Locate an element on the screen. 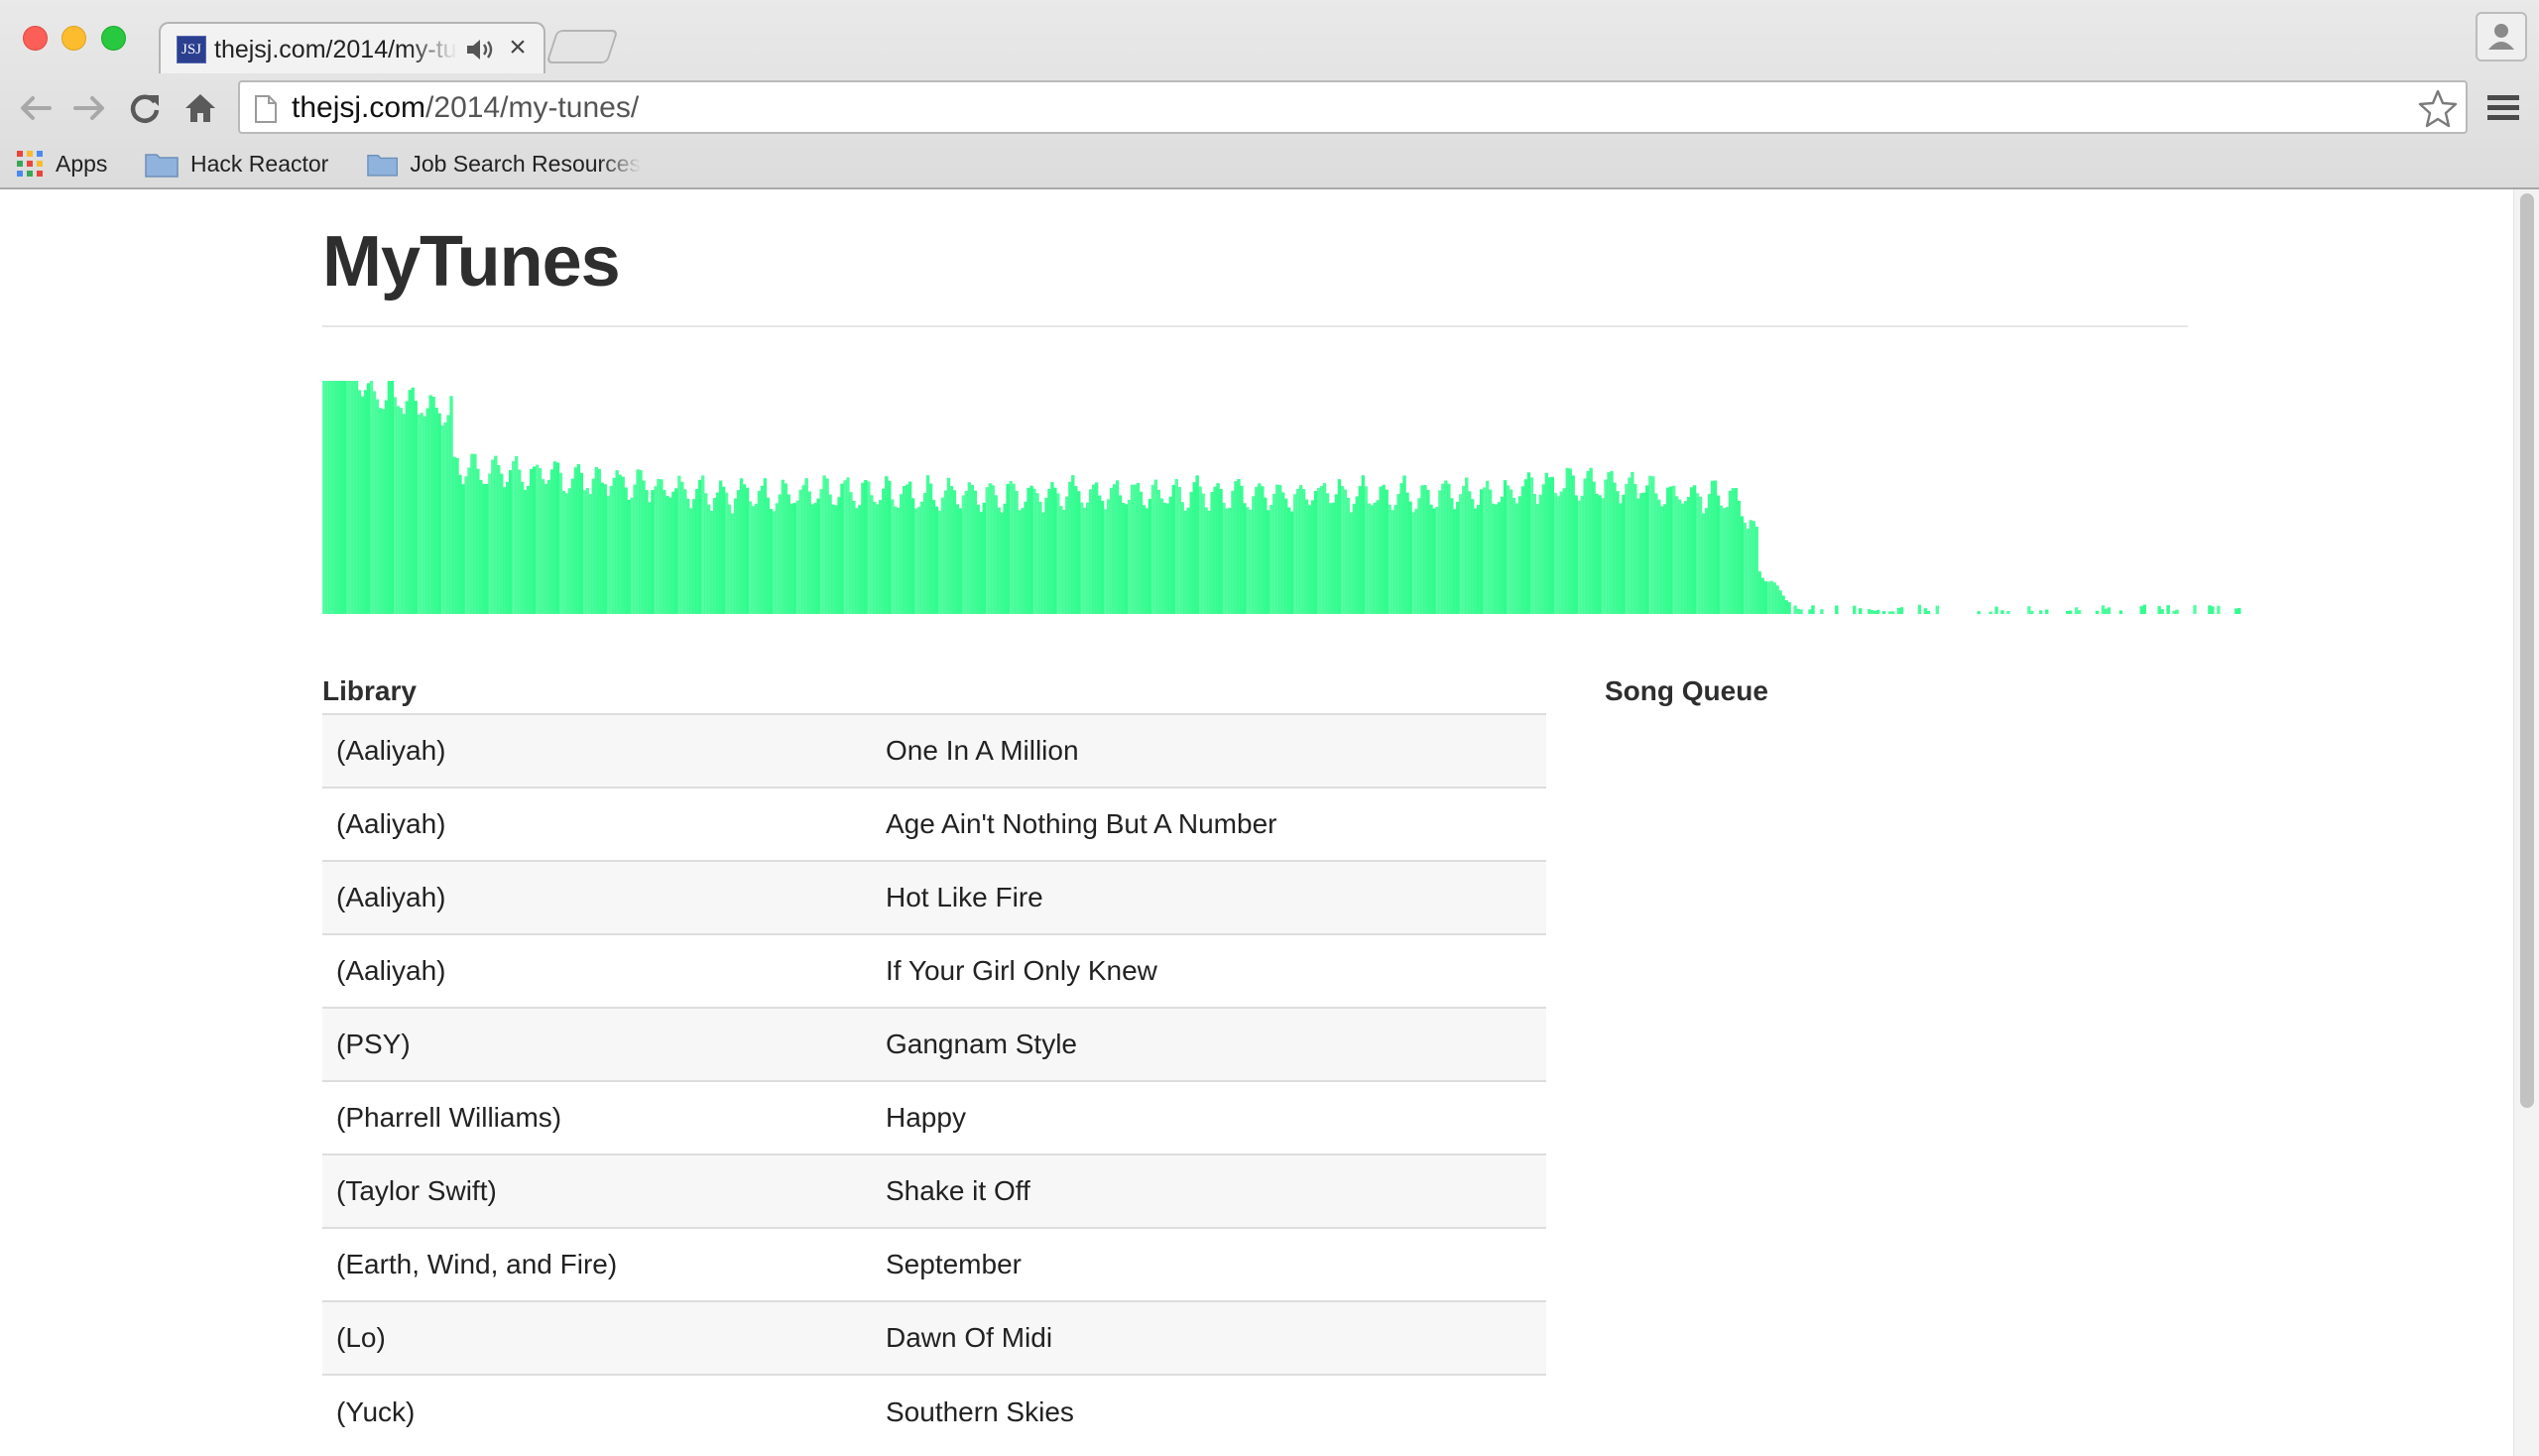 Image resolution: width=2539 pixels, height=1456 pixels. library-song-row: (Lo) Dawn Of Midi is located at coordinates (934, 1338).